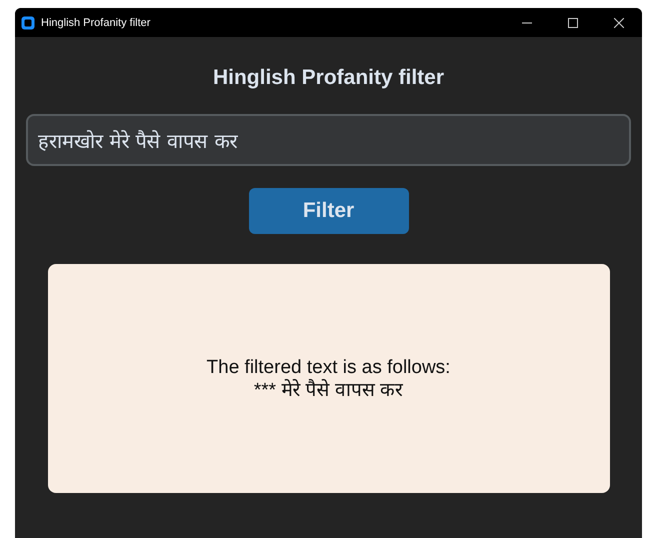  Describe the element at coordinates (28, 23) in the screenshot. I see `app-icon` at that location.